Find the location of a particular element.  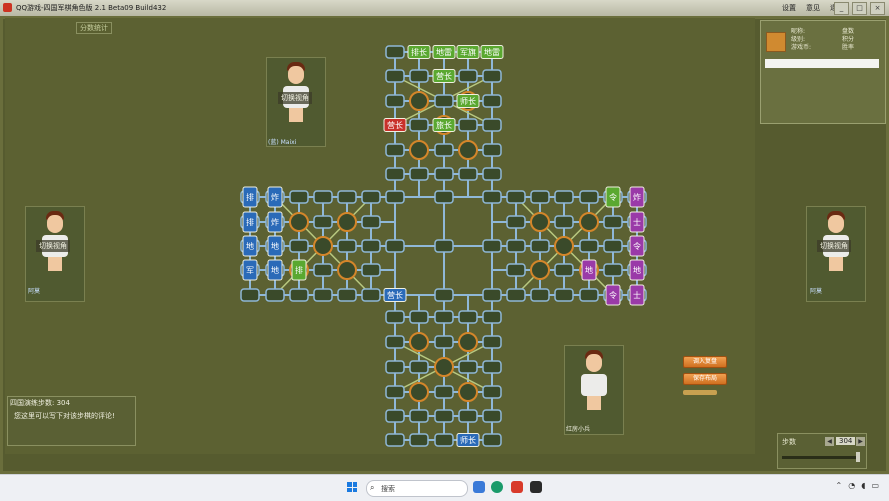

player-left-name: 阿莫 is located at coordinates (34, 291).